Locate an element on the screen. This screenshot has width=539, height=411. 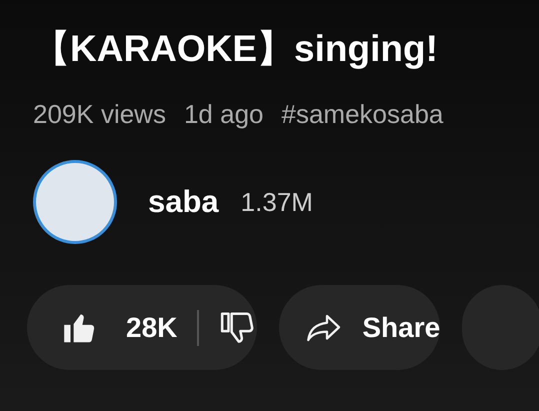
upload-age: 1d ago is located at coordinates (224, 114).